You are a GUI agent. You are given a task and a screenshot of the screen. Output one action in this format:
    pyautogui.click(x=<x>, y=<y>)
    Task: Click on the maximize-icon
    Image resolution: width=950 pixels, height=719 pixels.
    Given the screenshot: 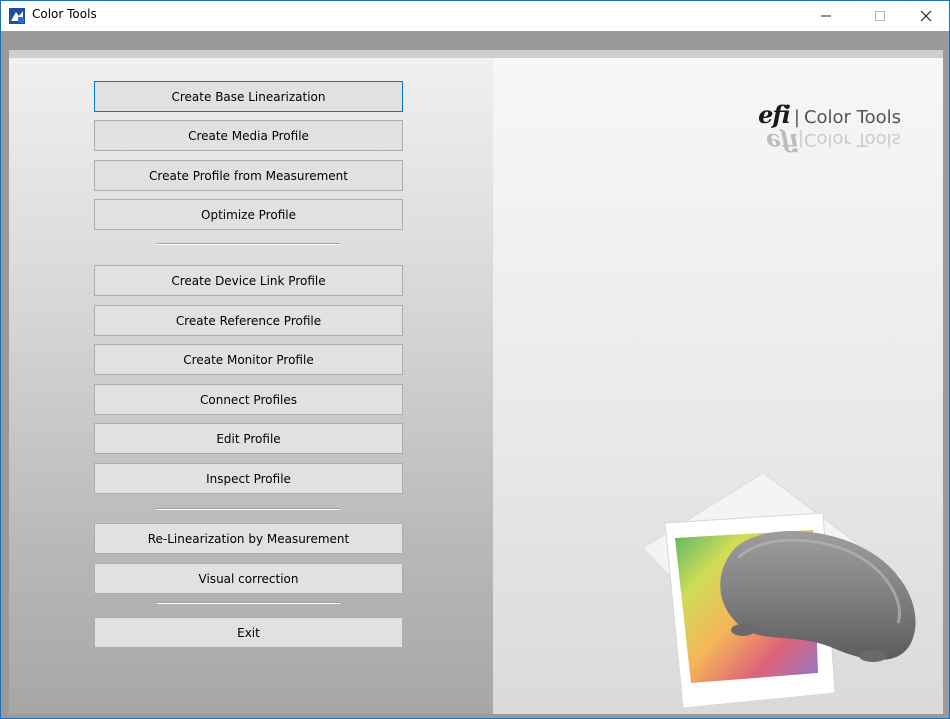 What is the action you would take?
    pyautogui.click(x=880, y=16)
    